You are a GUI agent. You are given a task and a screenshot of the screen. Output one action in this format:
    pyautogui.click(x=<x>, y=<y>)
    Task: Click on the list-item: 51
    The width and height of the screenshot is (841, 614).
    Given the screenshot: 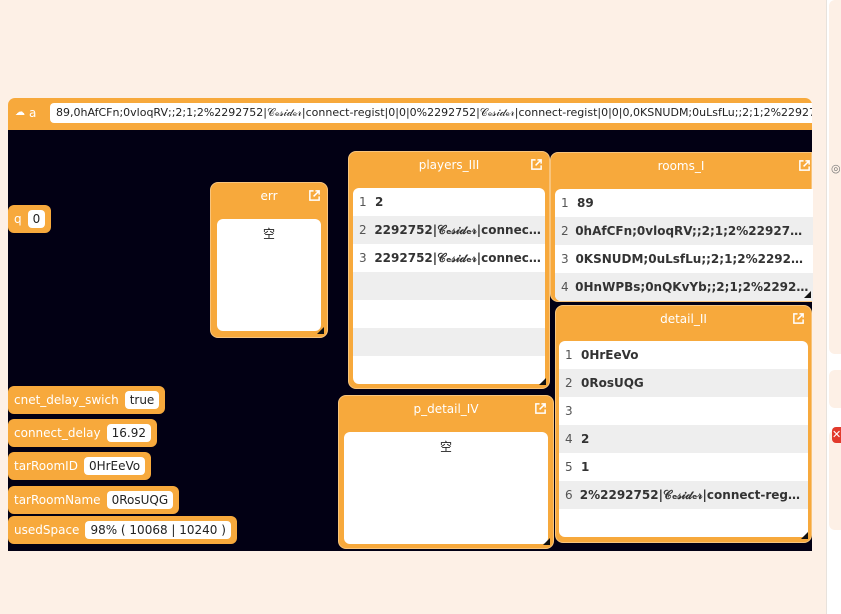 What is the action you would take?
    pyautogui.click(x=577, y=467)
    